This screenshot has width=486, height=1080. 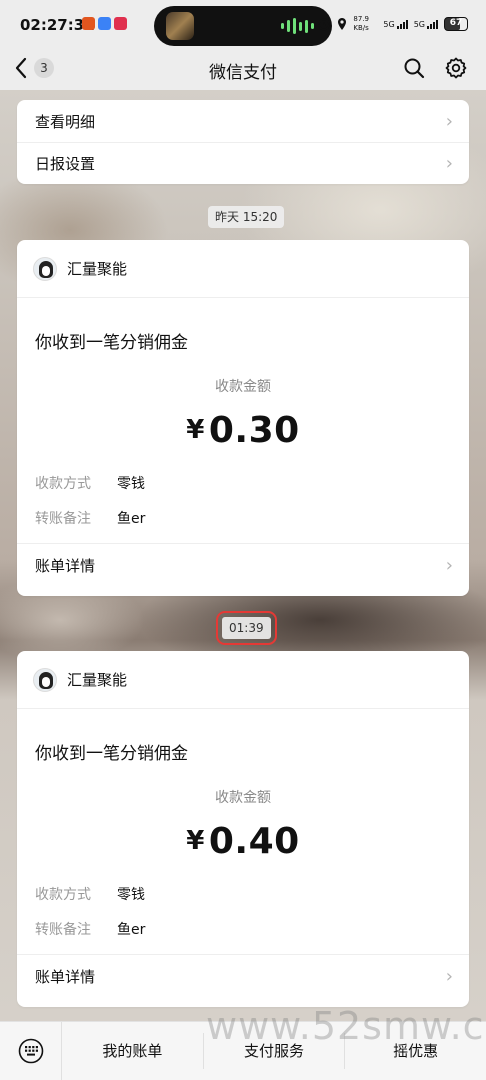 I want to click on amount-value: ¥0.40, so click(x=243, y=841).